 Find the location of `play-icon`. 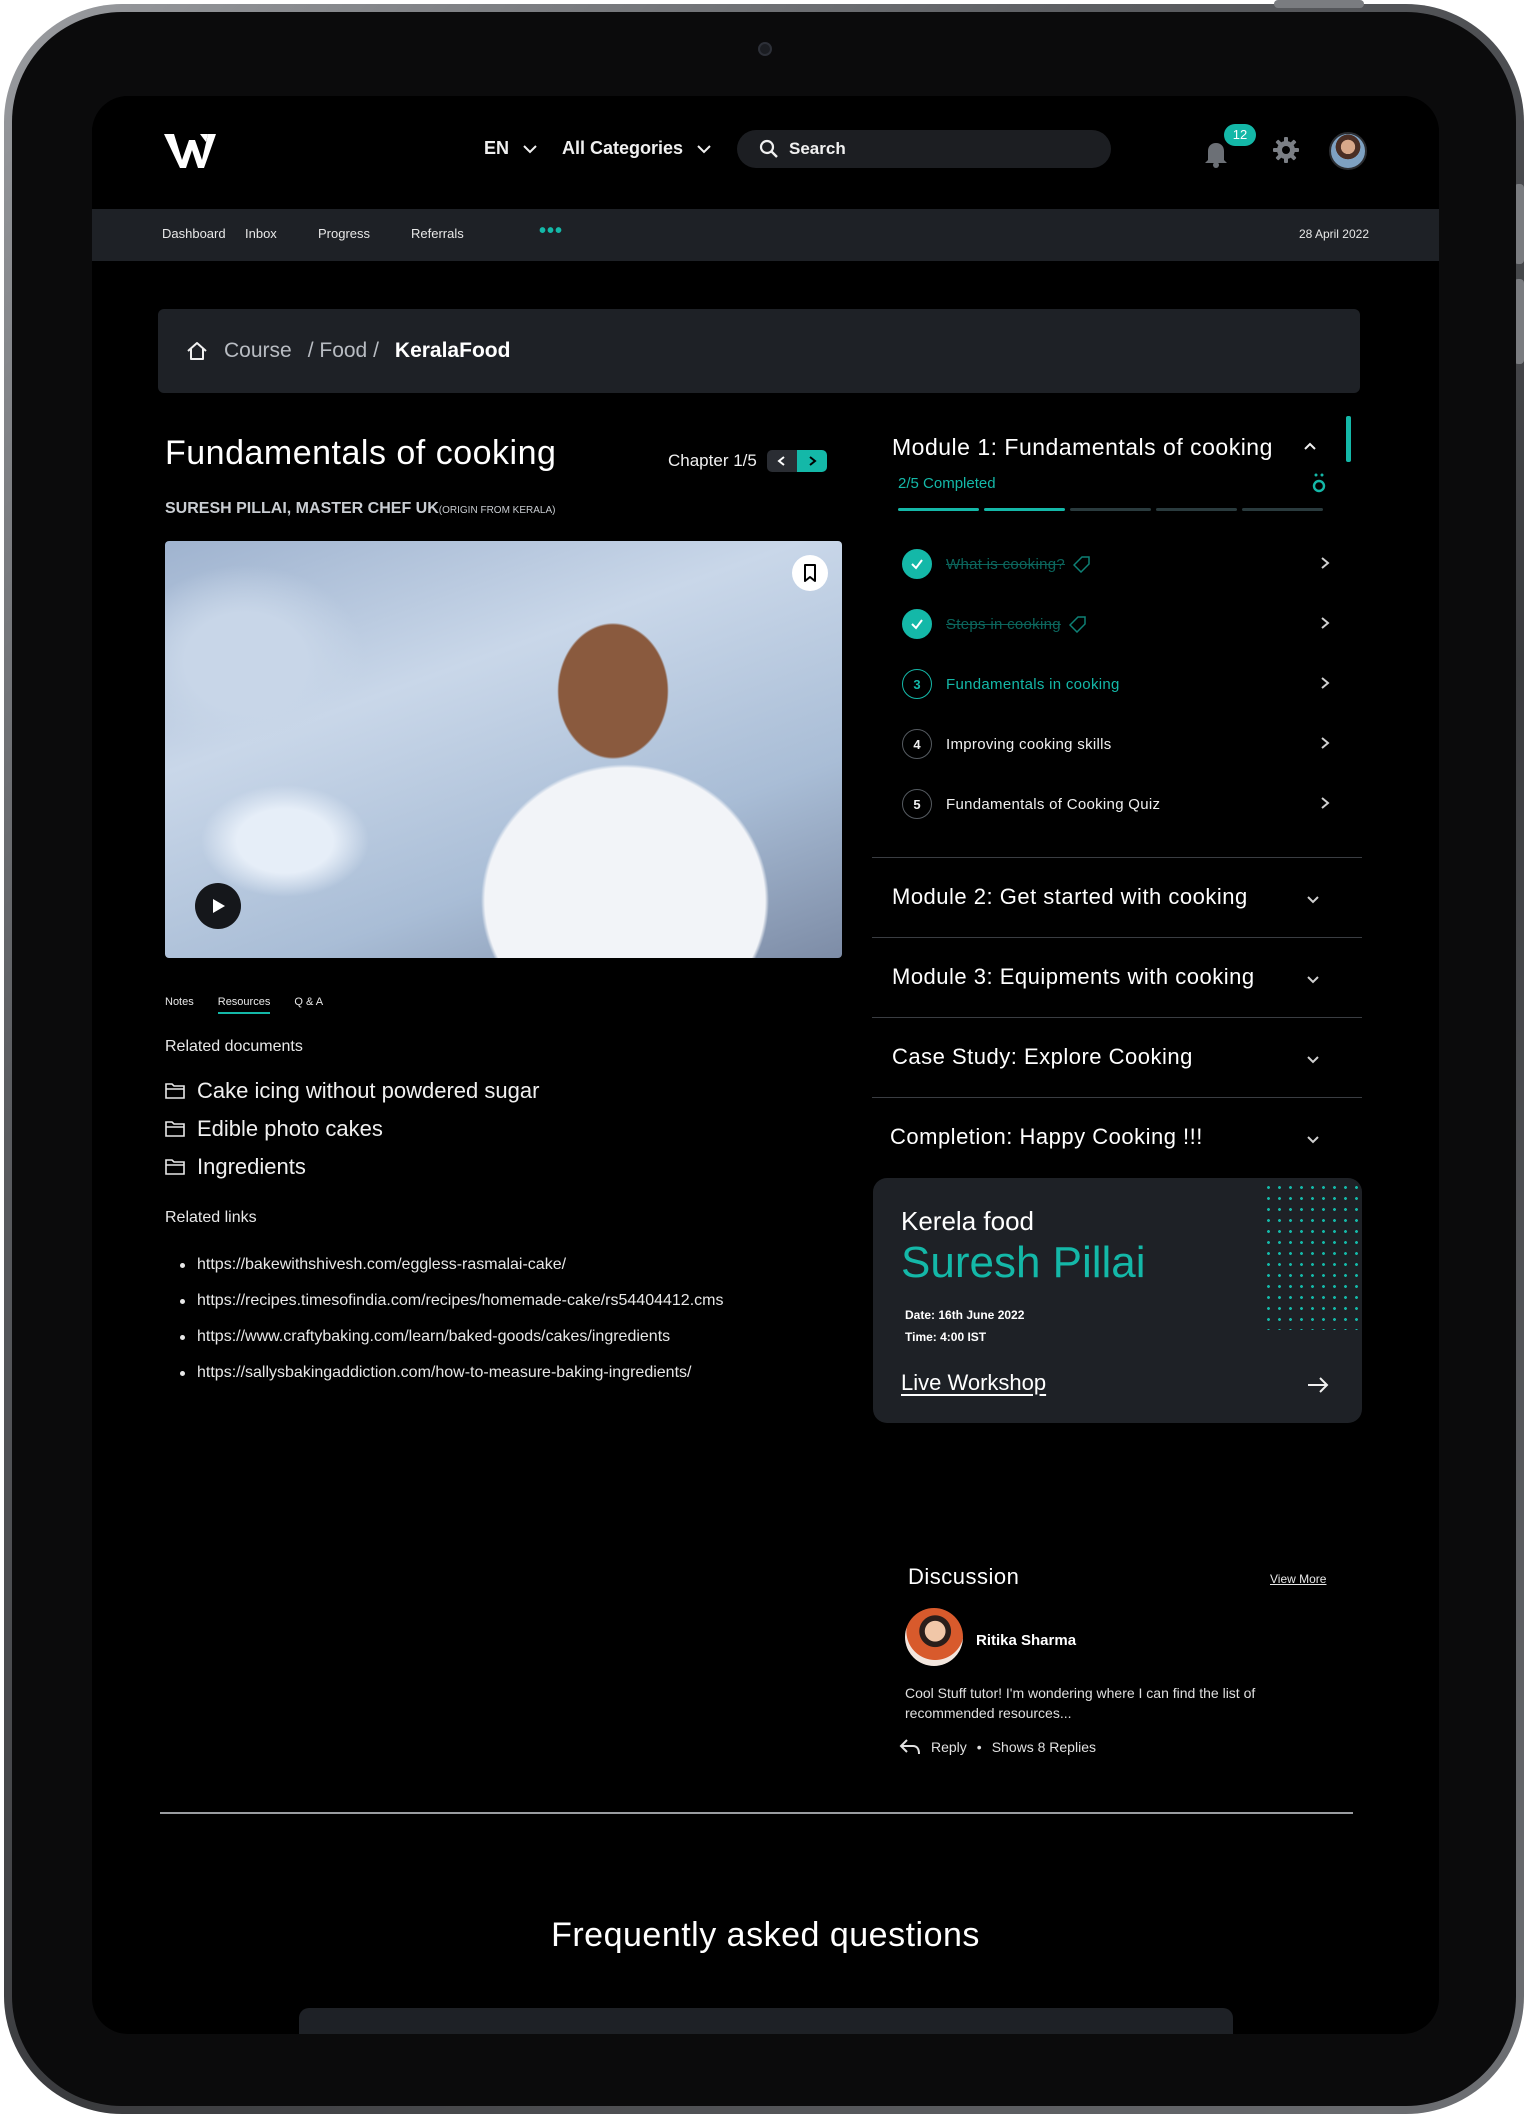

play-icon is located at coordinates (219, 906).